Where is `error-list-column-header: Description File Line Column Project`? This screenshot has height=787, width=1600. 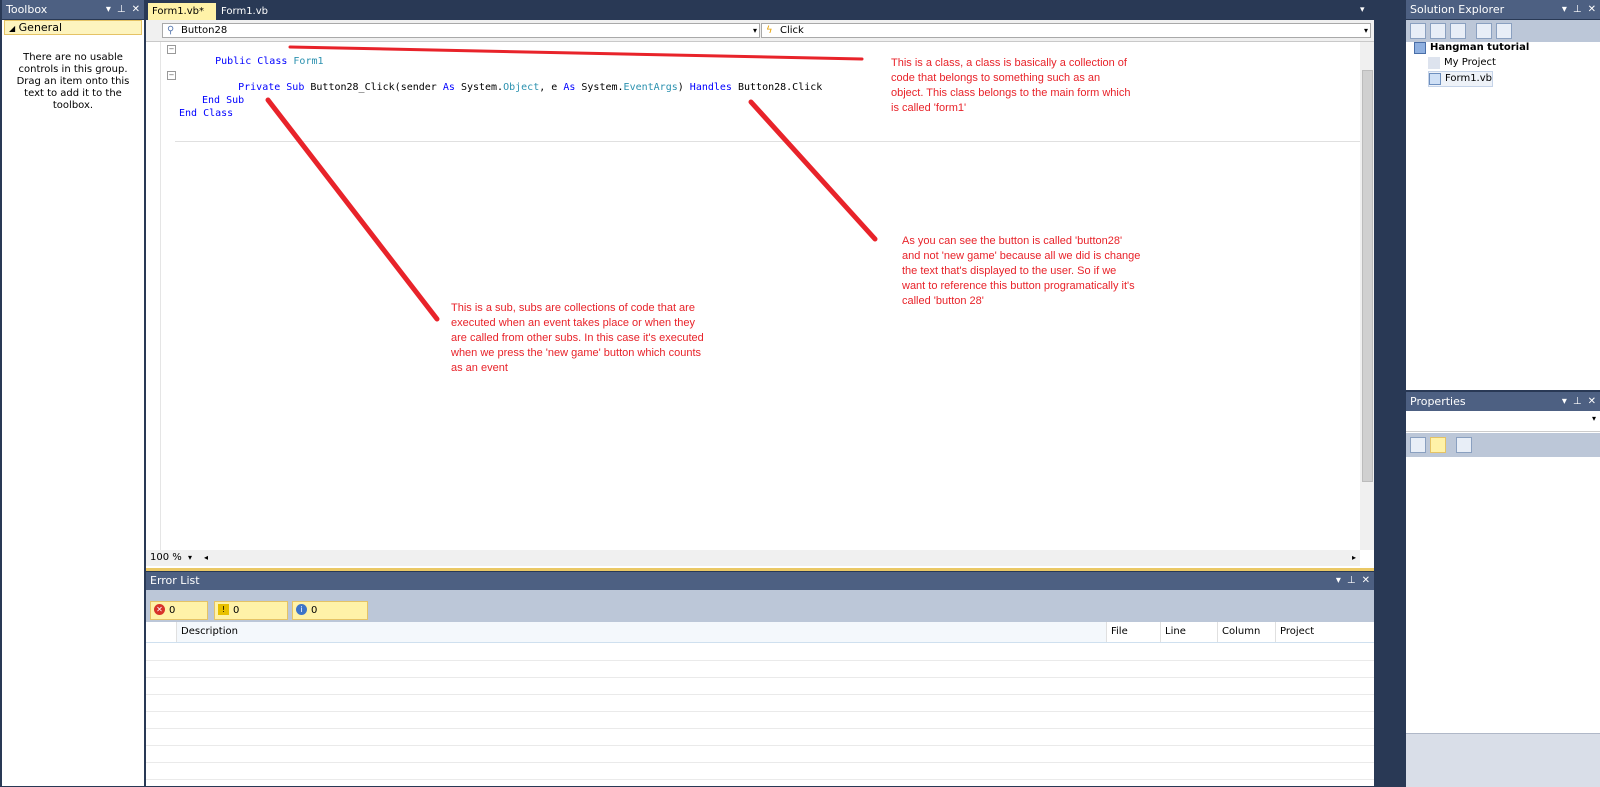 error-list-column-header: Description File Line Column Project is located at coordinates (760, 632).